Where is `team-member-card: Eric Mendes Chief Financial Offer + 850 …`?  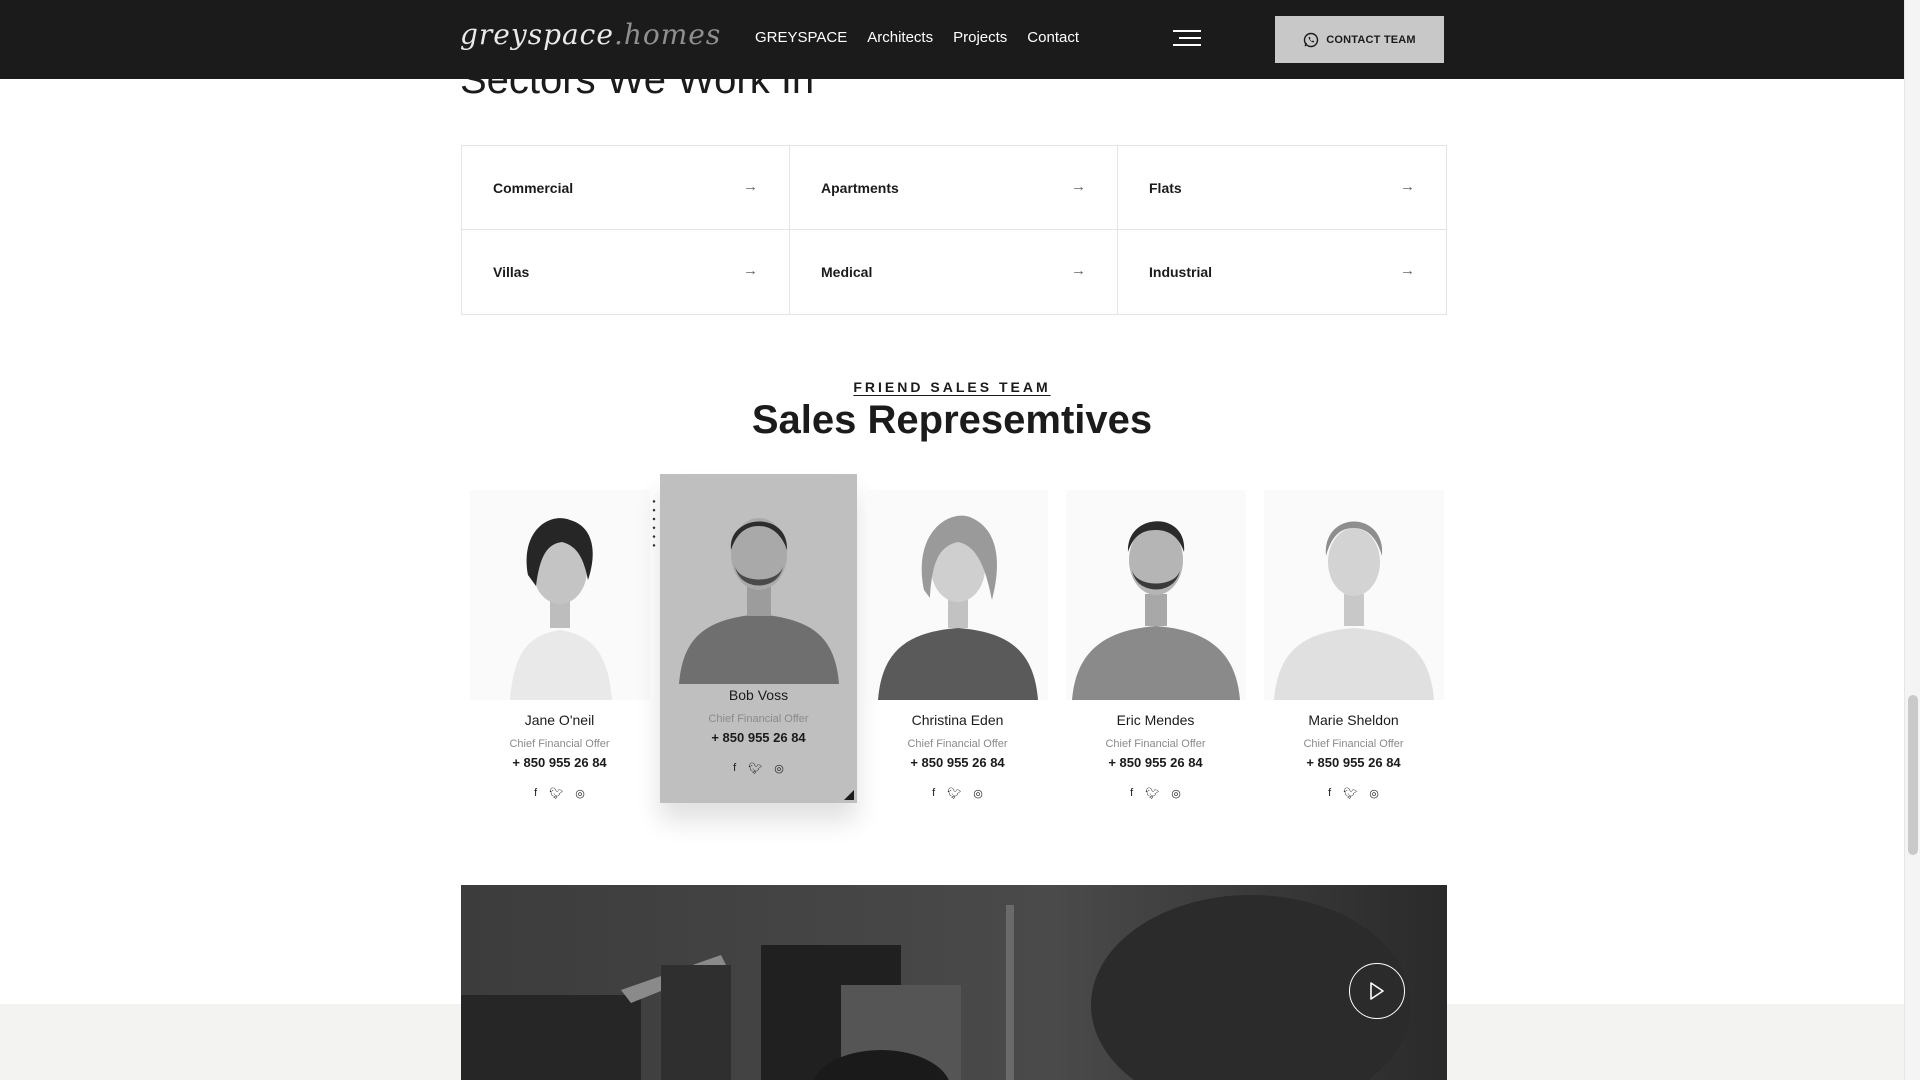
team-member-card: Eric Mendes Chief Financial Offer + 850 … is located at coordinates (1155, 645).